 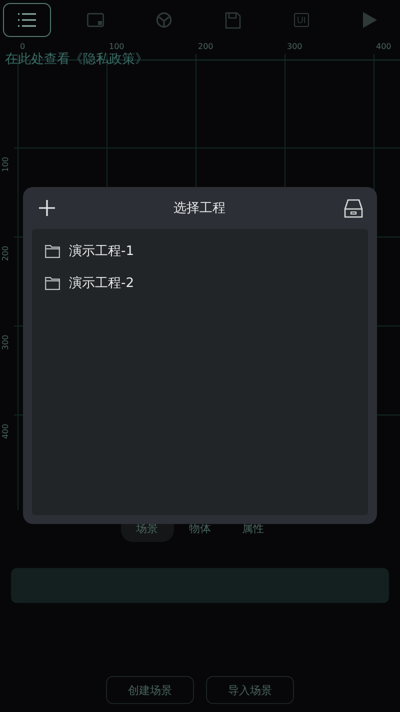 I want to click on drive-icon, so click(x=353, y=208).